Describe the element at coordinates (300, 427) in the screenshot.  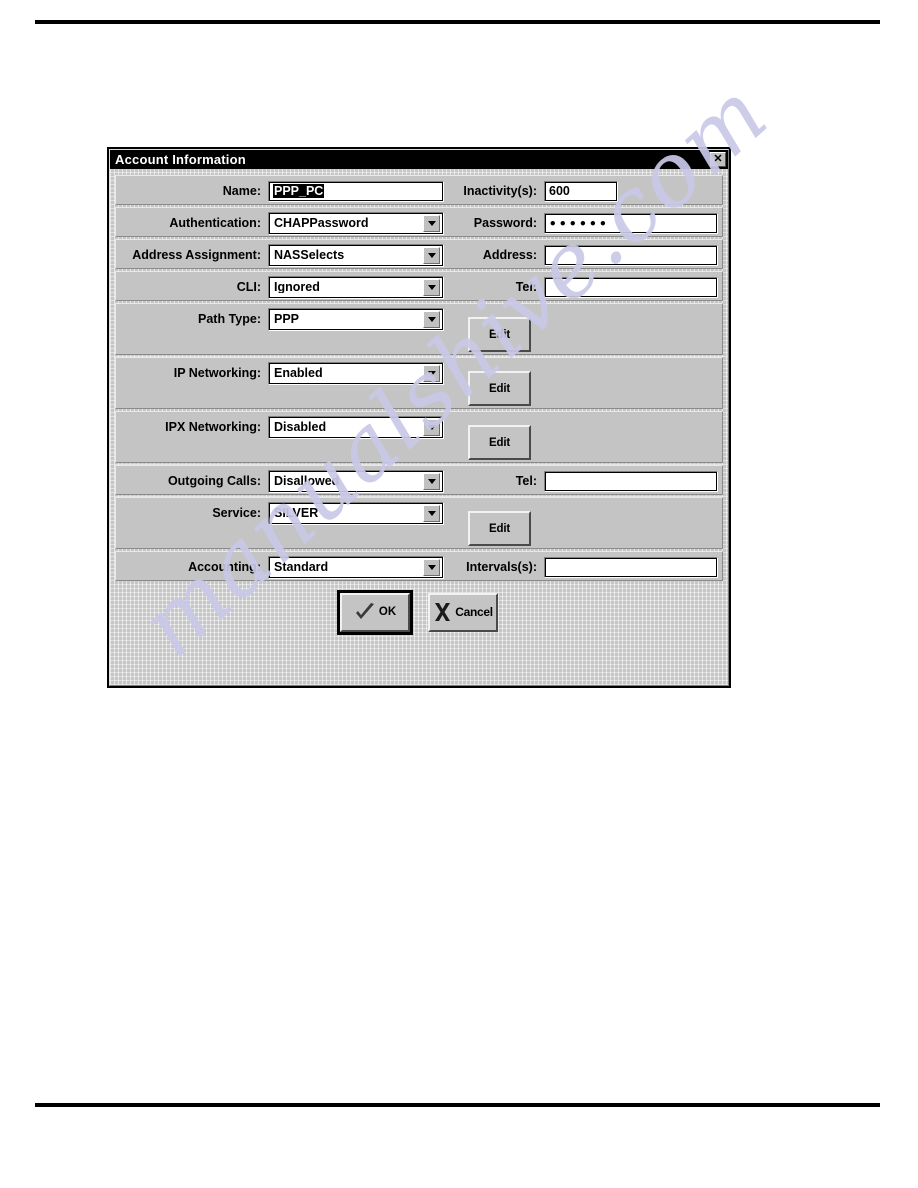
I see `dropdown-value: Disabled` at that location.